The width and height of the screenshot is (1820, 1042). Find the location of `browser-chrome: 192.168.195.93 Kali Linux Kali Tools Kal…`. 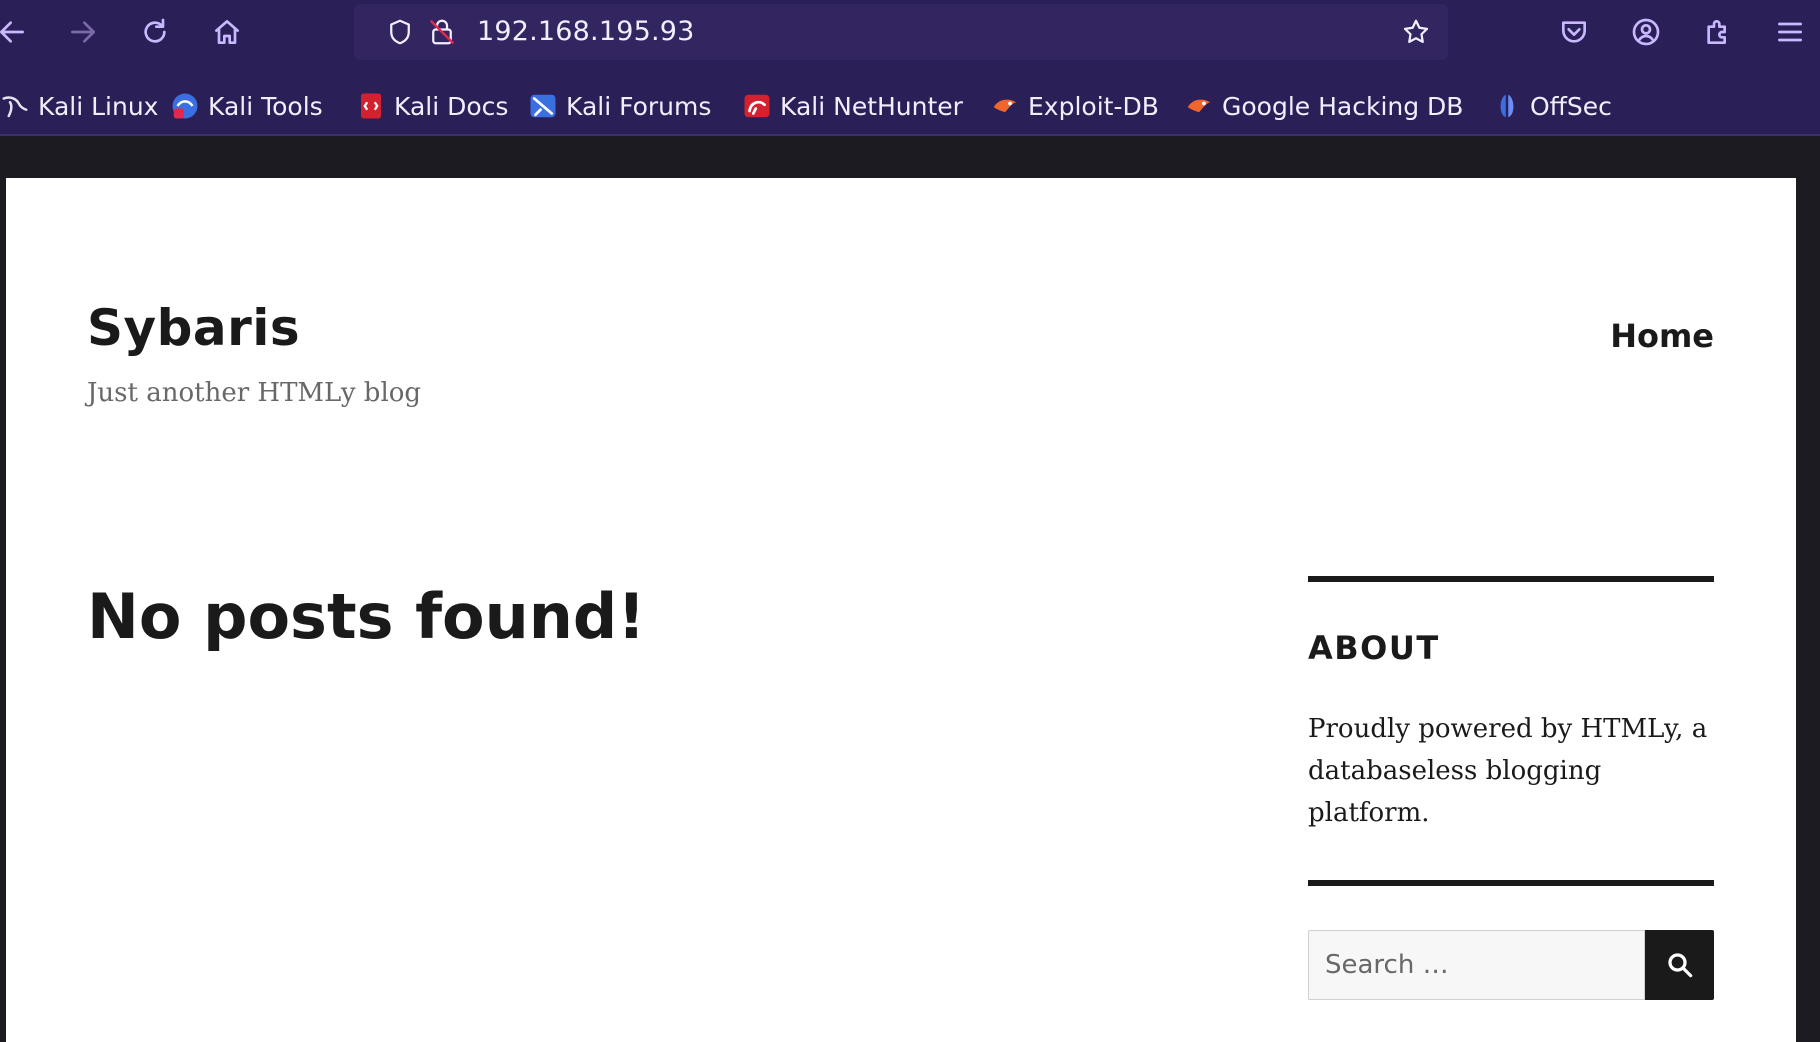

browser-chrome: 192.168.195.93 Kali Linux Kali Tools Kal… is located at coordinates (910, 68).